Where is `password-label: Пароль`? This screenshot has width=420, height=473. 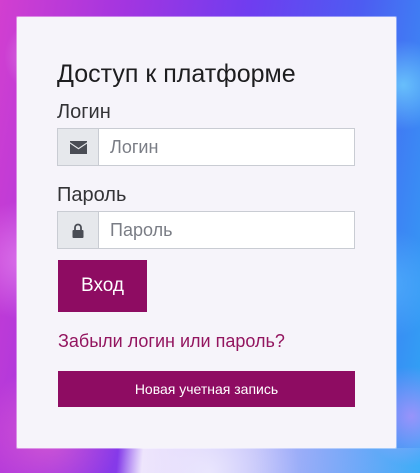 password-label: Пароль is located at coordinates (92, 195).